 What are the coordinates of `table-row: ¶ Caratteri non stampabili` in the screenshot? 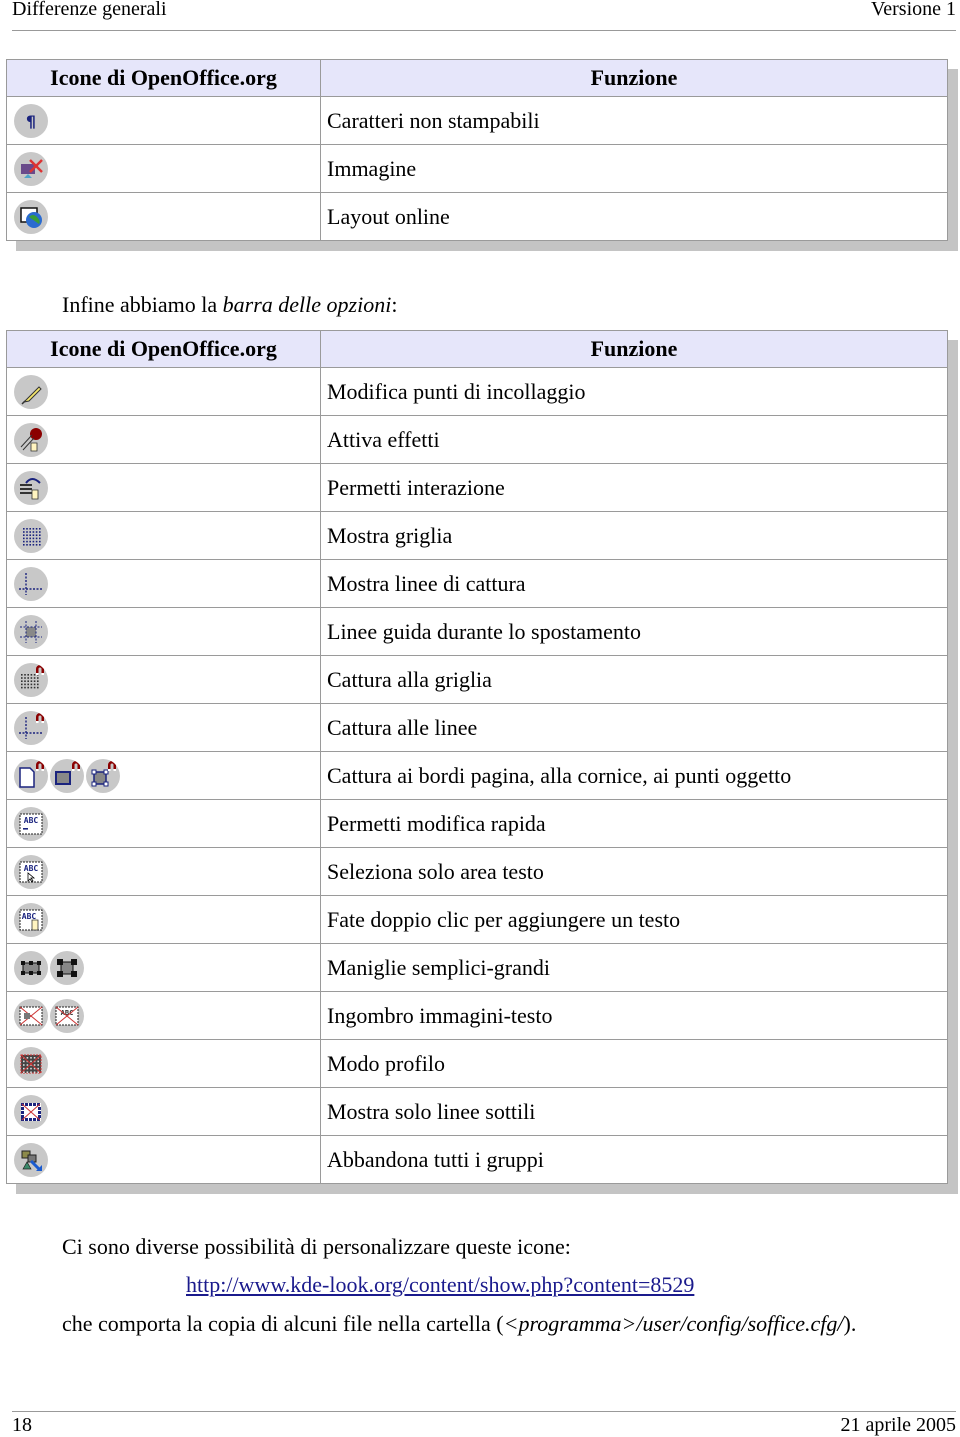 It's located at (477, 120).